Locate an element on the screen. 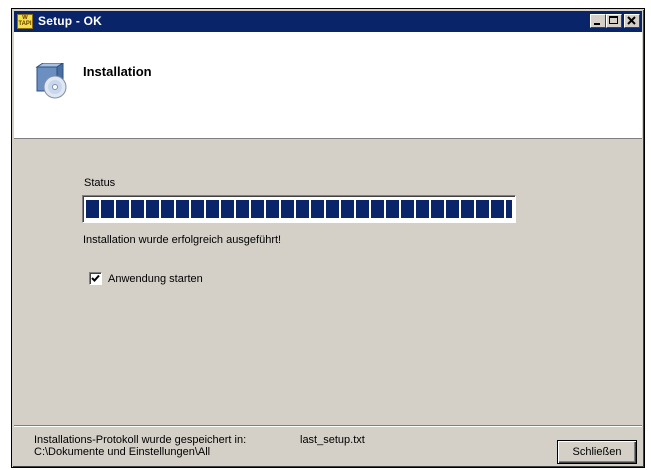 Image resolution: width=651 pixels, height=470 pixels. footer-divider is located at coordinates (328, 426).